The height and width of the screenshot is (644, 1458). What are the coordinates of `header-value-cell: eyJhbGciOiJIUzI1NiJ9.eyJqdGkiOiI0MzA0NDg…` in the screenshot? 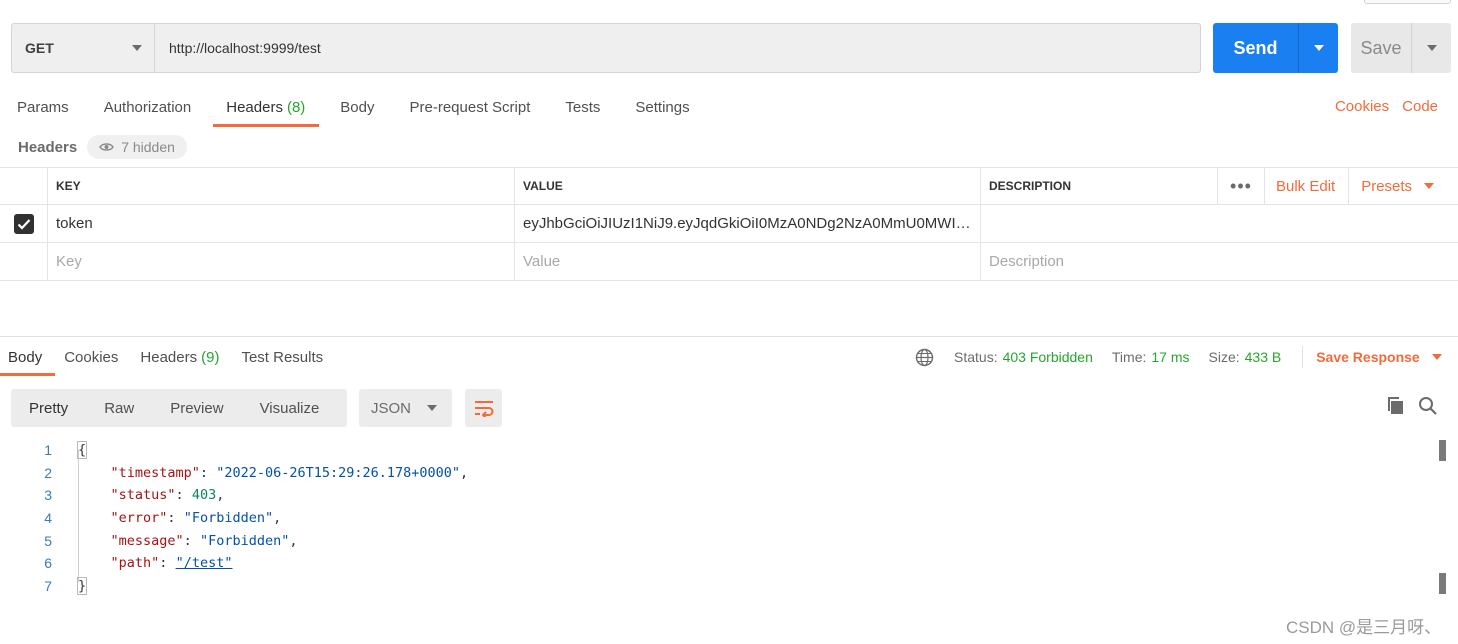 It's located at (748, 223).